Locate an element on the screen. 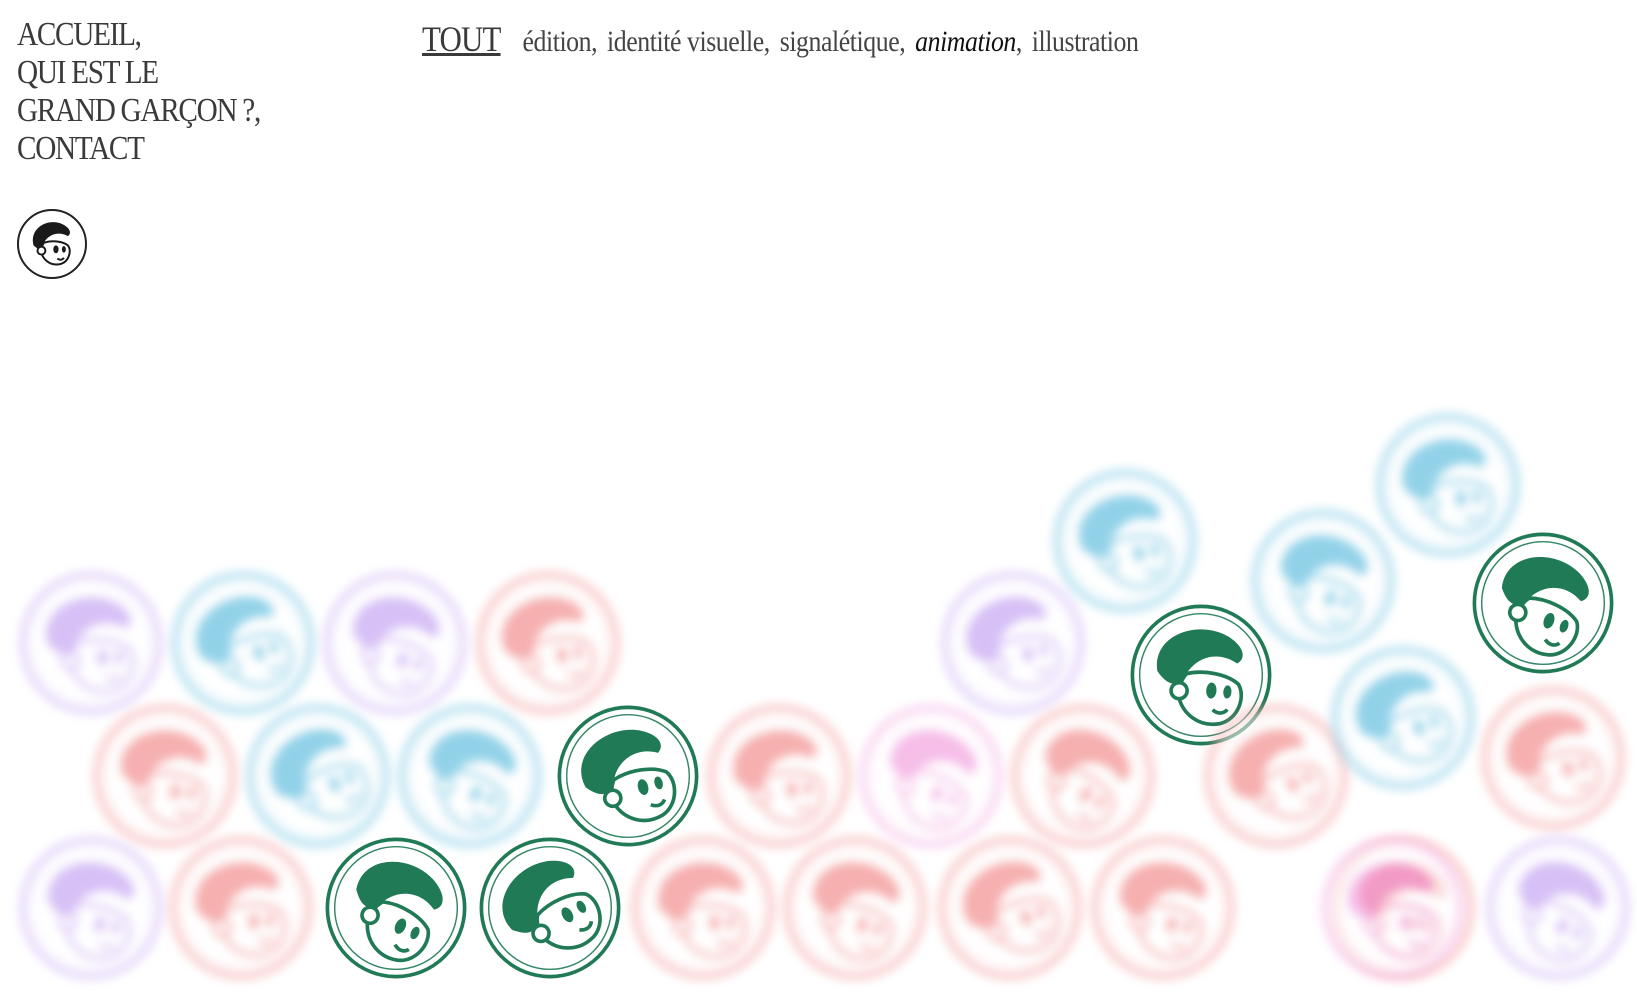  filter-signaletique: signalétique is located at coordinates (840, 41).